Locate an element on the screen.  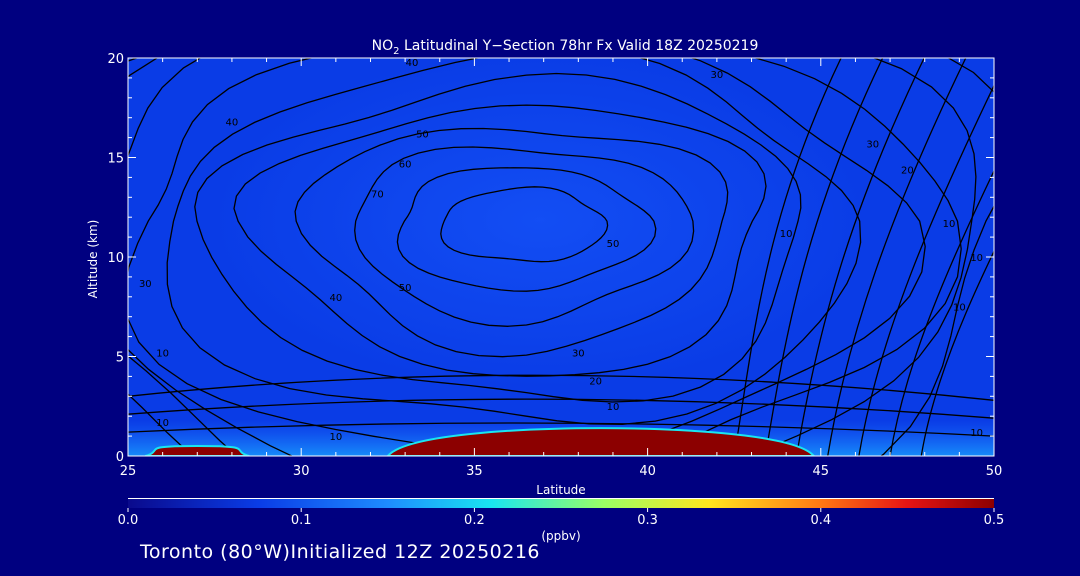
colorbar-tick-label: 0.0 is located at coordinates (128, 520).